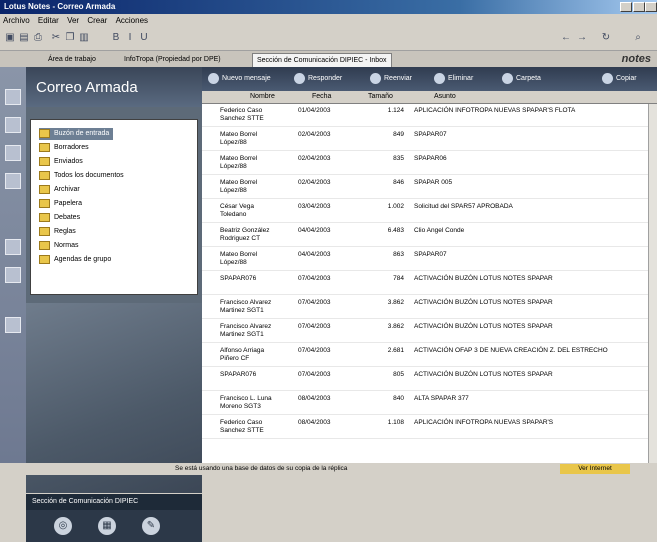  I want to click on paste-icon: ▥, so click(84, 38).